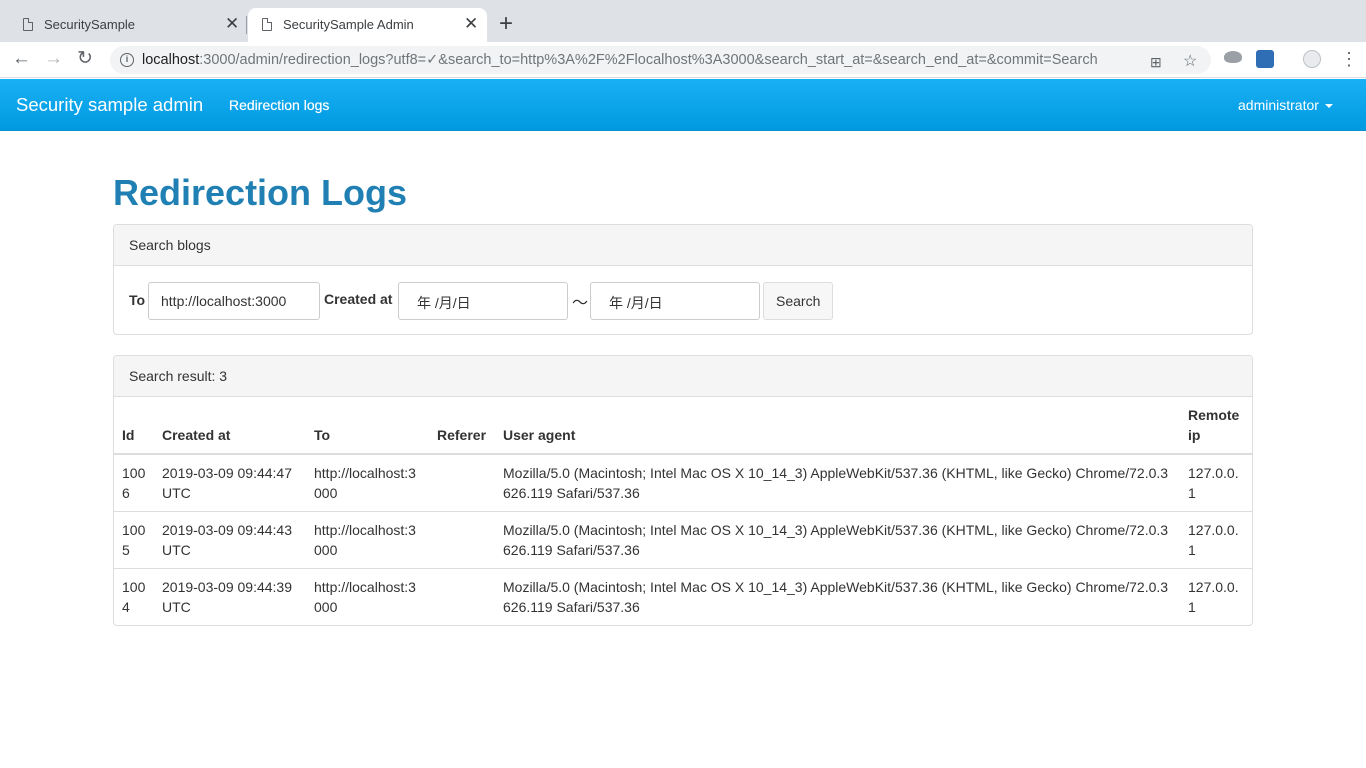 The height and width of the screenshot is (768, 1366). What do you see at coordinates (675, 301) in the screenshot?
I see `search-end-date-input: 年 /月/日` at bounding box center [675, 301].